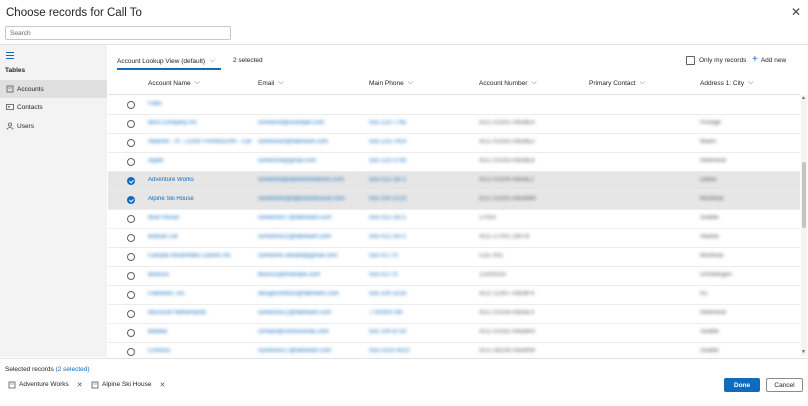  Describe the element at coordinates (294, 237) in the screenshot. I see `cell-email: someone11@fabrikam.com` at that location.